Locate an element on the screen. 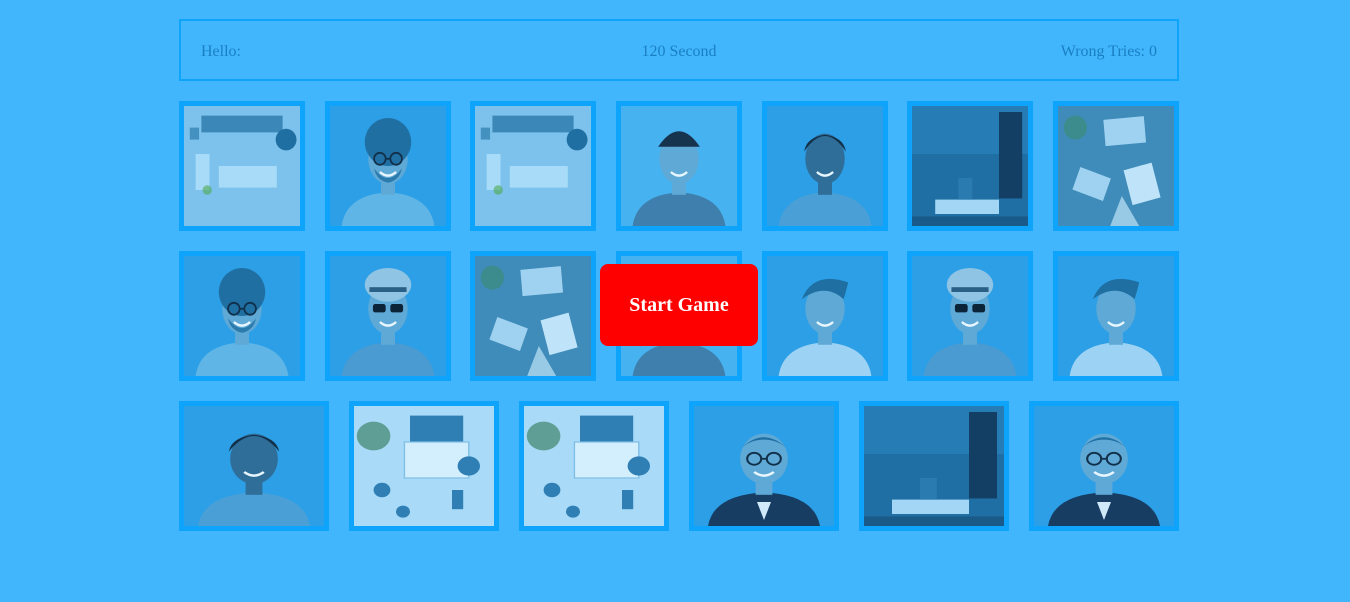  game-info-bar: Hello: 120 Second Wrong Tries: 0 is located at coordinates (679, 50).